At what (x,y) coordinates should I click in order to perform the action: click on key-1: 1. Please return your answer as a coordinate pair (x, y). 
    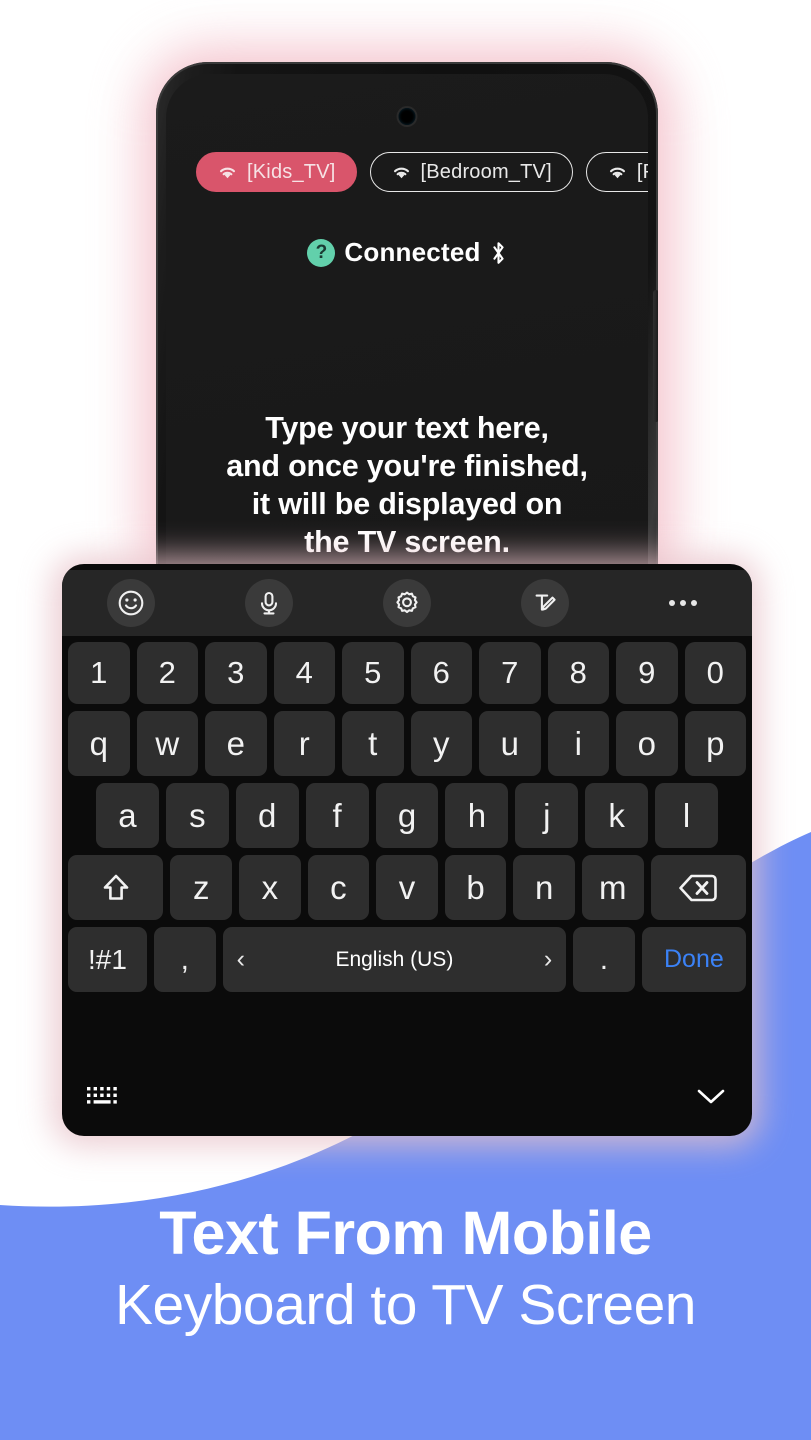
    Looking at the image, I should click on (99, 673).